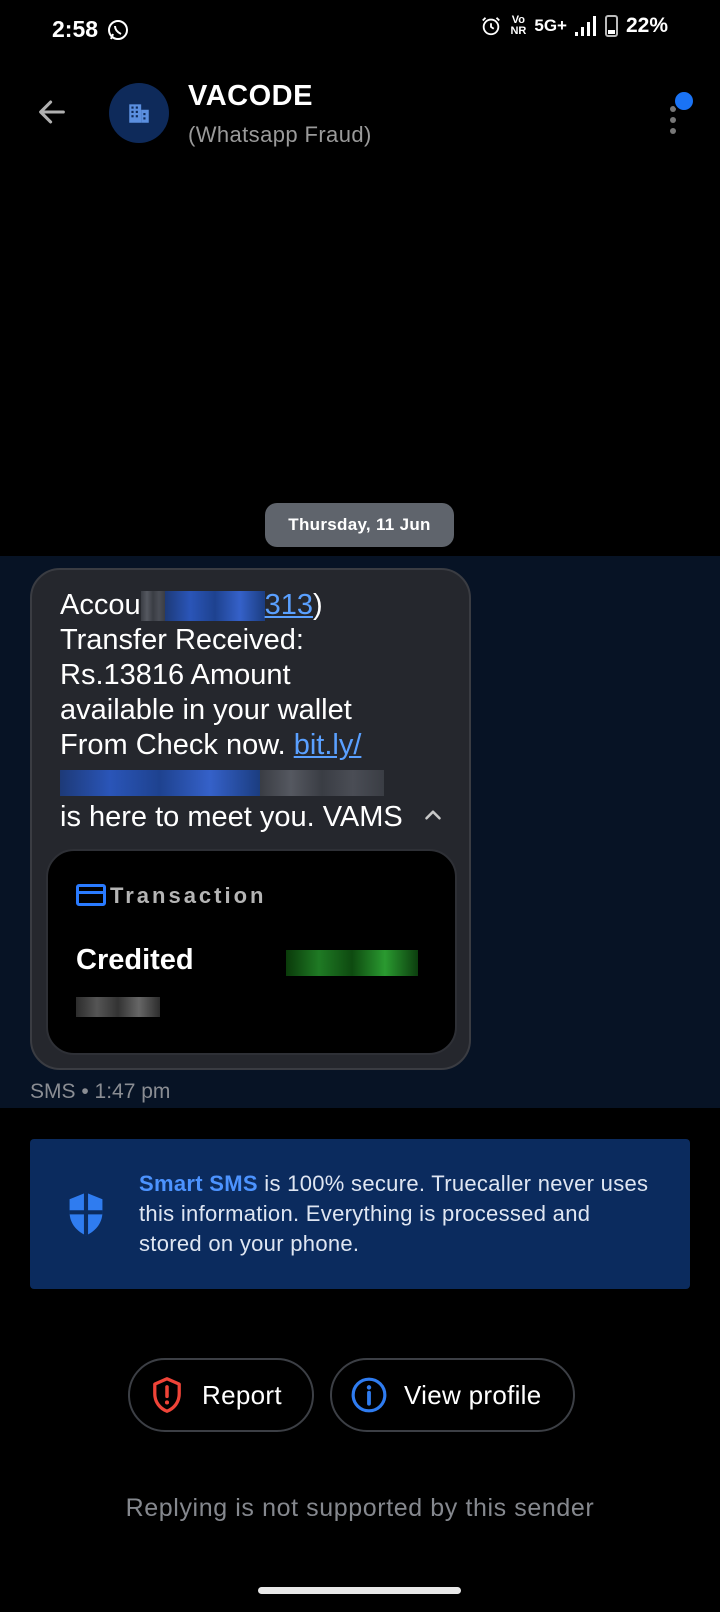  Describe the element at coordinates (188, 895) in the screenshot. I see `transaction-label: Transaction` at that location.